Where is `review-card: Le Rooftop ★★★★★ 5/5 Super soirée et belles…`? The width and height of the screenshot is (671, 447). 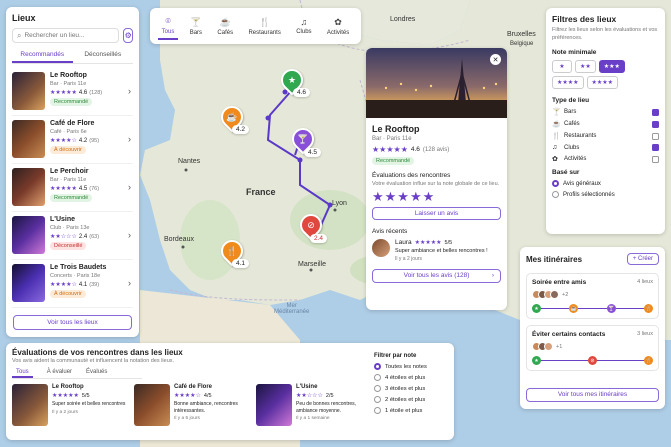
review-card: Le Rooftop ★★★★★ 5/5 Super soirée et belles… is located at coordinates (70, 405).